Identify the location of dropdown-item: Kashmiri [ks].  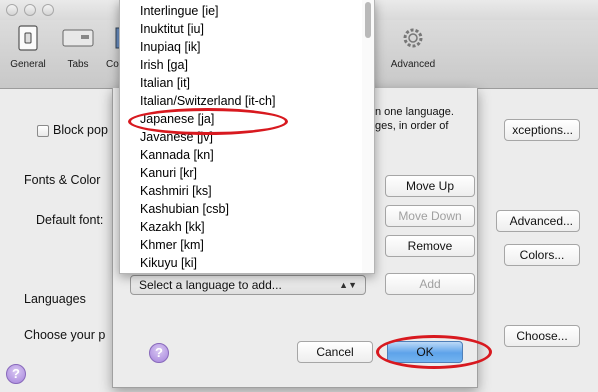
(176, 191).